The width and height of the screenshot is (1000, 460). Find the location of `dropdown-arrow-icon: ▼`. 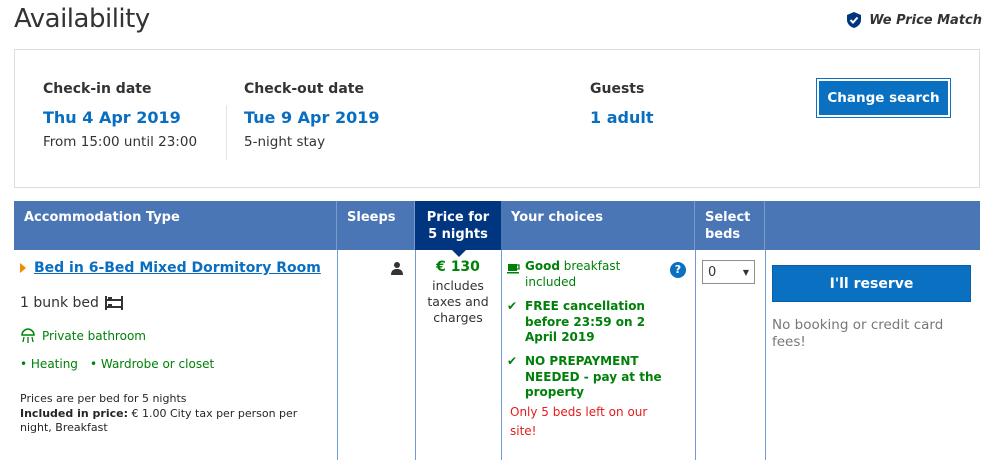

dropdown-arrow-icon: ▼ is located at coordinates (745, 272).